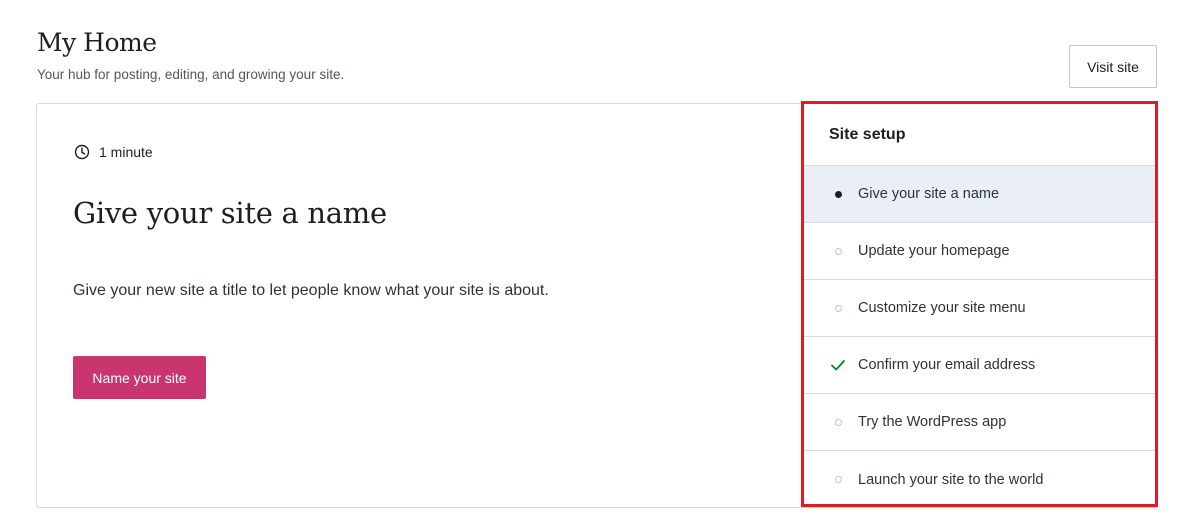 Image resolution: width=1200 pixels, height=520 pixels. What do you see at coordinates (230, 213) in the screenshot?
I see `task-title: Give your site a name` at bounding box center [230, 213].